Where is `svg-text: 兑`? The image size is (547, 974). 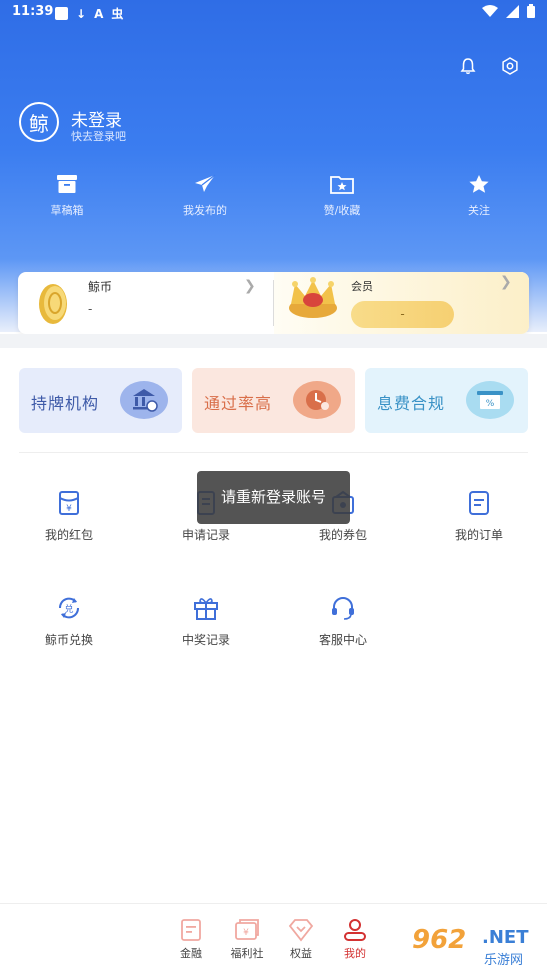 svg-text: 兑 is located at coordinates (68, 609).